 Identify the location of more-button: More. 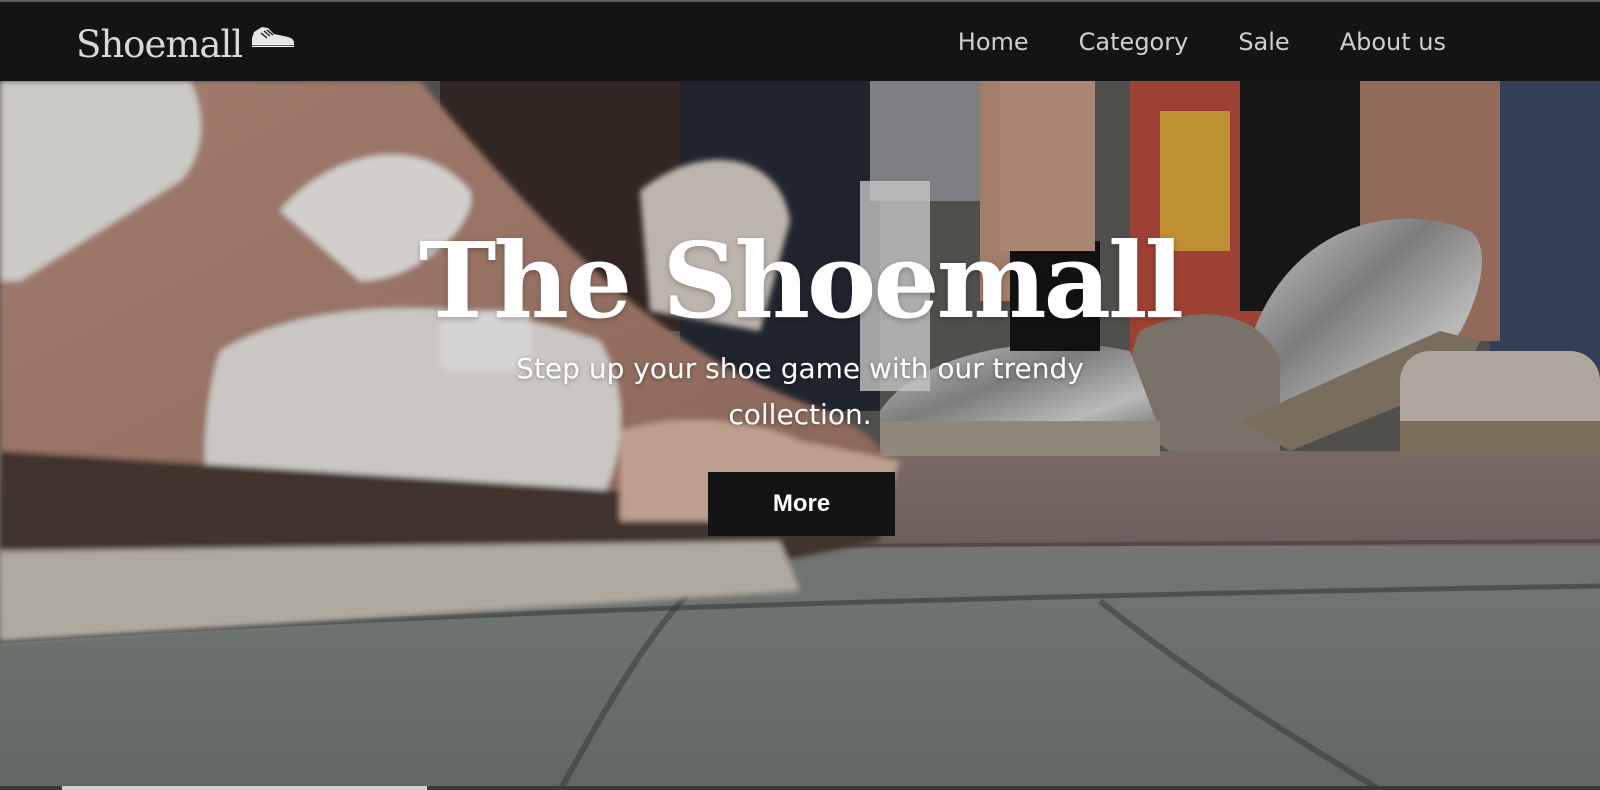
(801, 504).